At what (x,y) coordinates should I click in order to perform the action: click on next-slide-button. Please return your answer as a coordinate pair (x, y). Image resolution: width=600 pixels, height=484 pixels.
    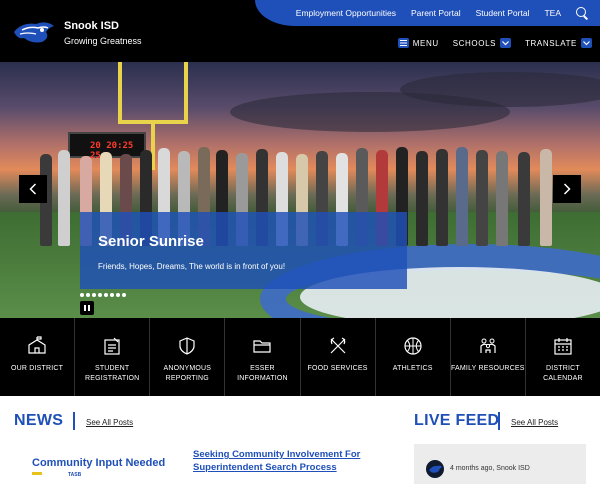
    Looking at the image, I should click on (567, 189).